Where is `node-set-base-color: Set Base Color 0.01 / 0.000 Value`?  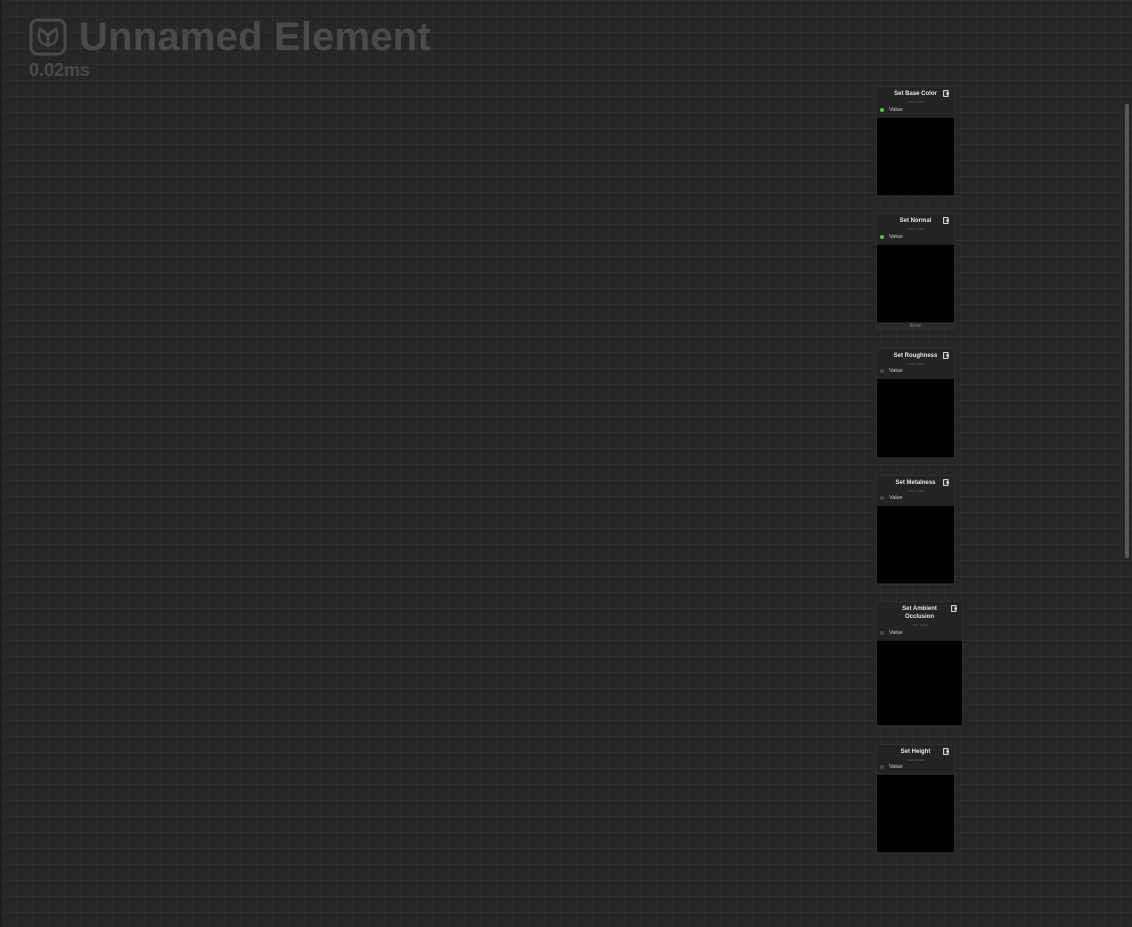 node-set-base-color: Set Base Color 0.01 / 0.000 Value is located at coordinates (915, 141).